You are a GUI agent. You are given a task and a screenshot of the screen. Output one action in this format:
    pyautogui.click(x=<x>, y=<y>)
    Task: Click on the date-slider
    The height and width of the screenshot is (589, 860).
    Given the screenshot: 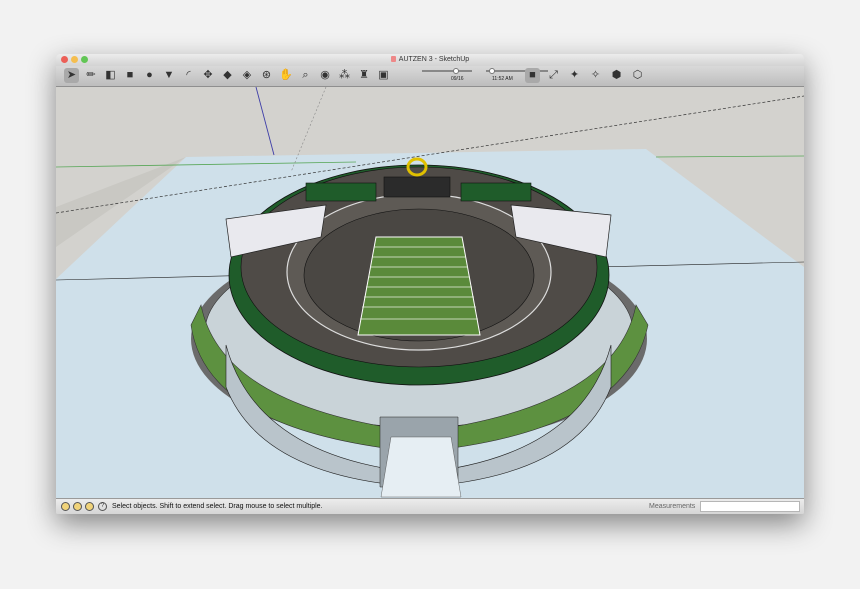 What is the action you would take?
    pyautogui.click(x=447, y=71)
    